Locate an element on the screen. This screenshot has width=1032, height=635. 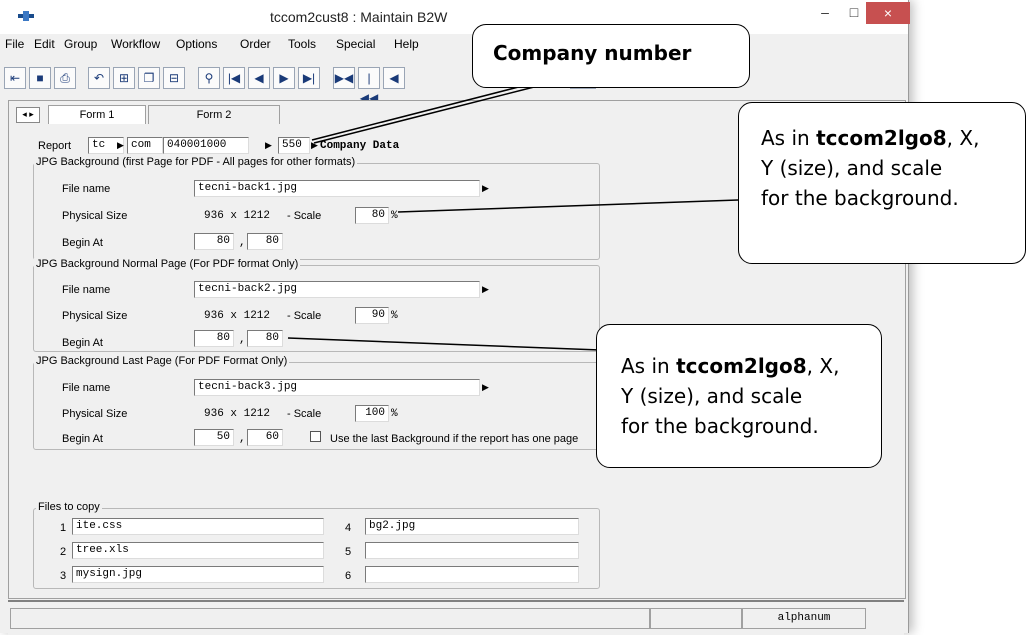
report-field-field: 550 is located at coordinates (294, 145).